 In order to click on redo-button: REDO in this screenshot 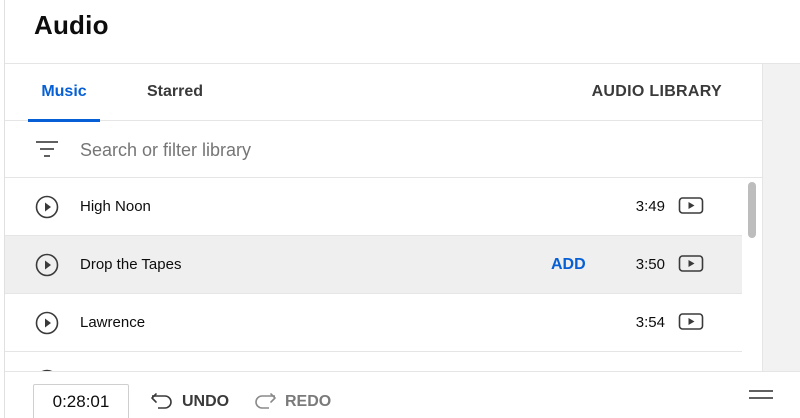, I will do `click(292, 401)`.